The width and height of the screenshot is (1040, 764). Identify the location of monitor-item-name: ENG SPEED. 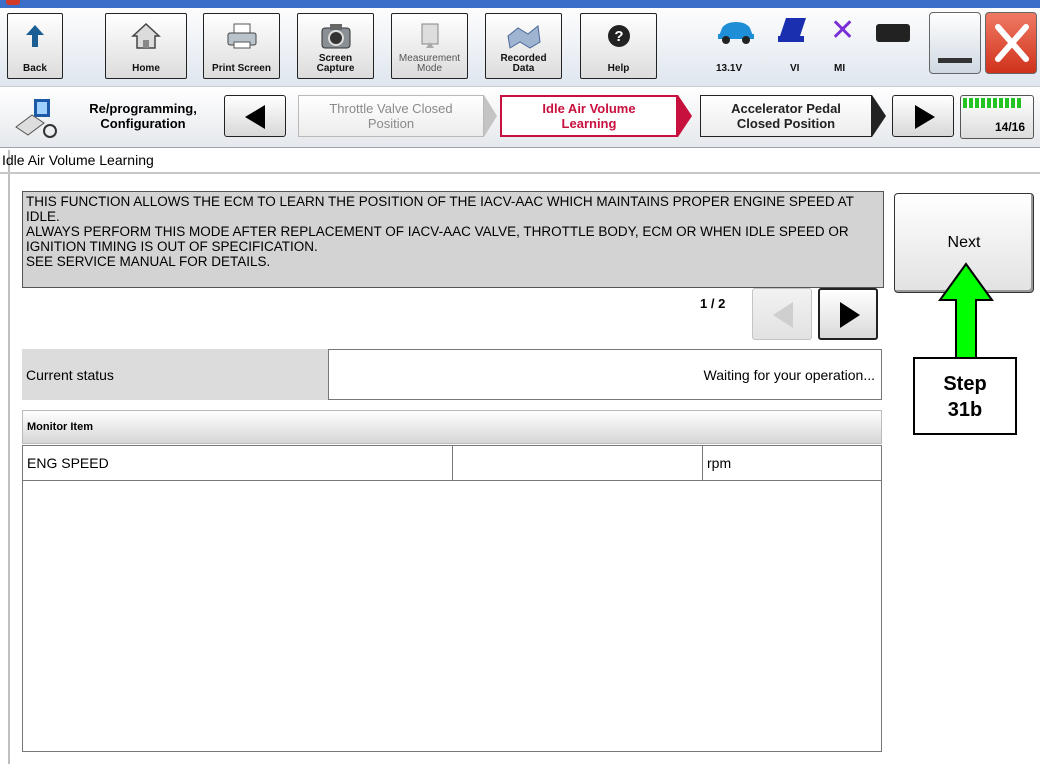
(238, 463).